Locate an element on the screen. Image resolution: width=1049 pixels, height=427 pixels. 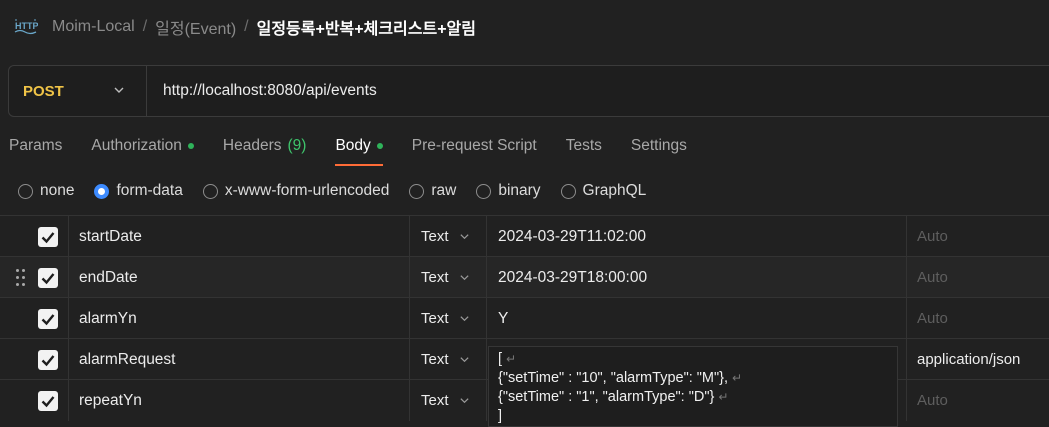
tab-label: Settings is located at coordinates (658, 145).